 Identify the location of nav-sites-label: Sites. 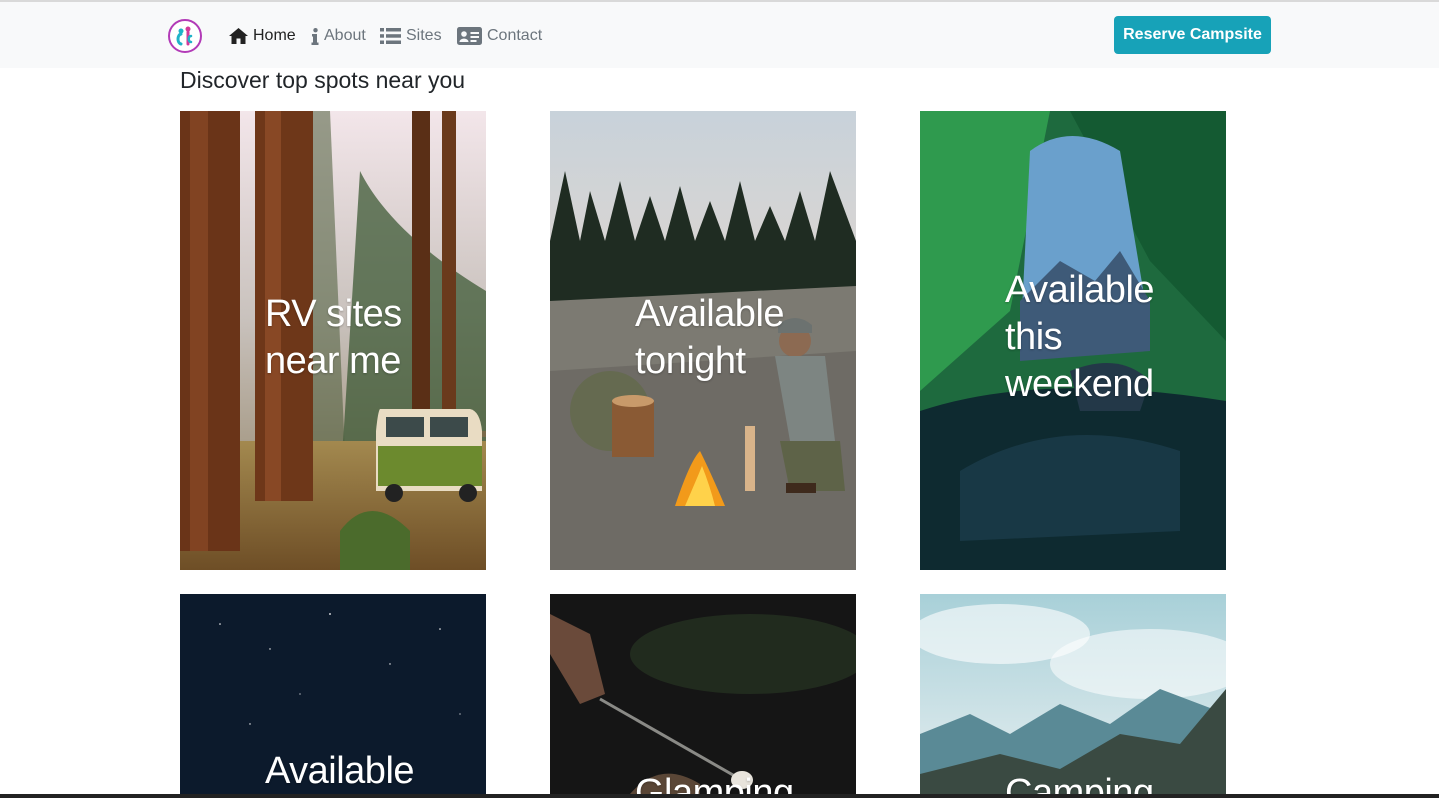
(424, 35).